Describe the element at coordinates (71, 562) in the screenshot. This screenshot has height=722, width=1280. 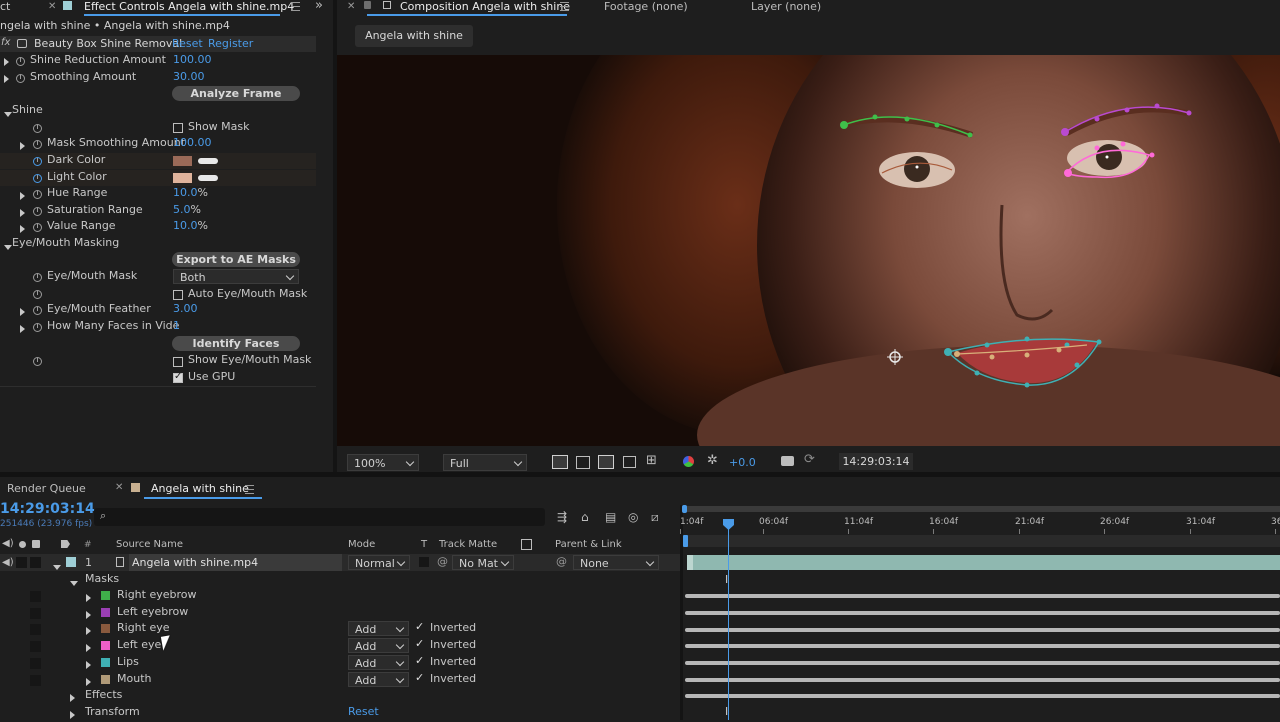
I see `layer-label-color` at that location.